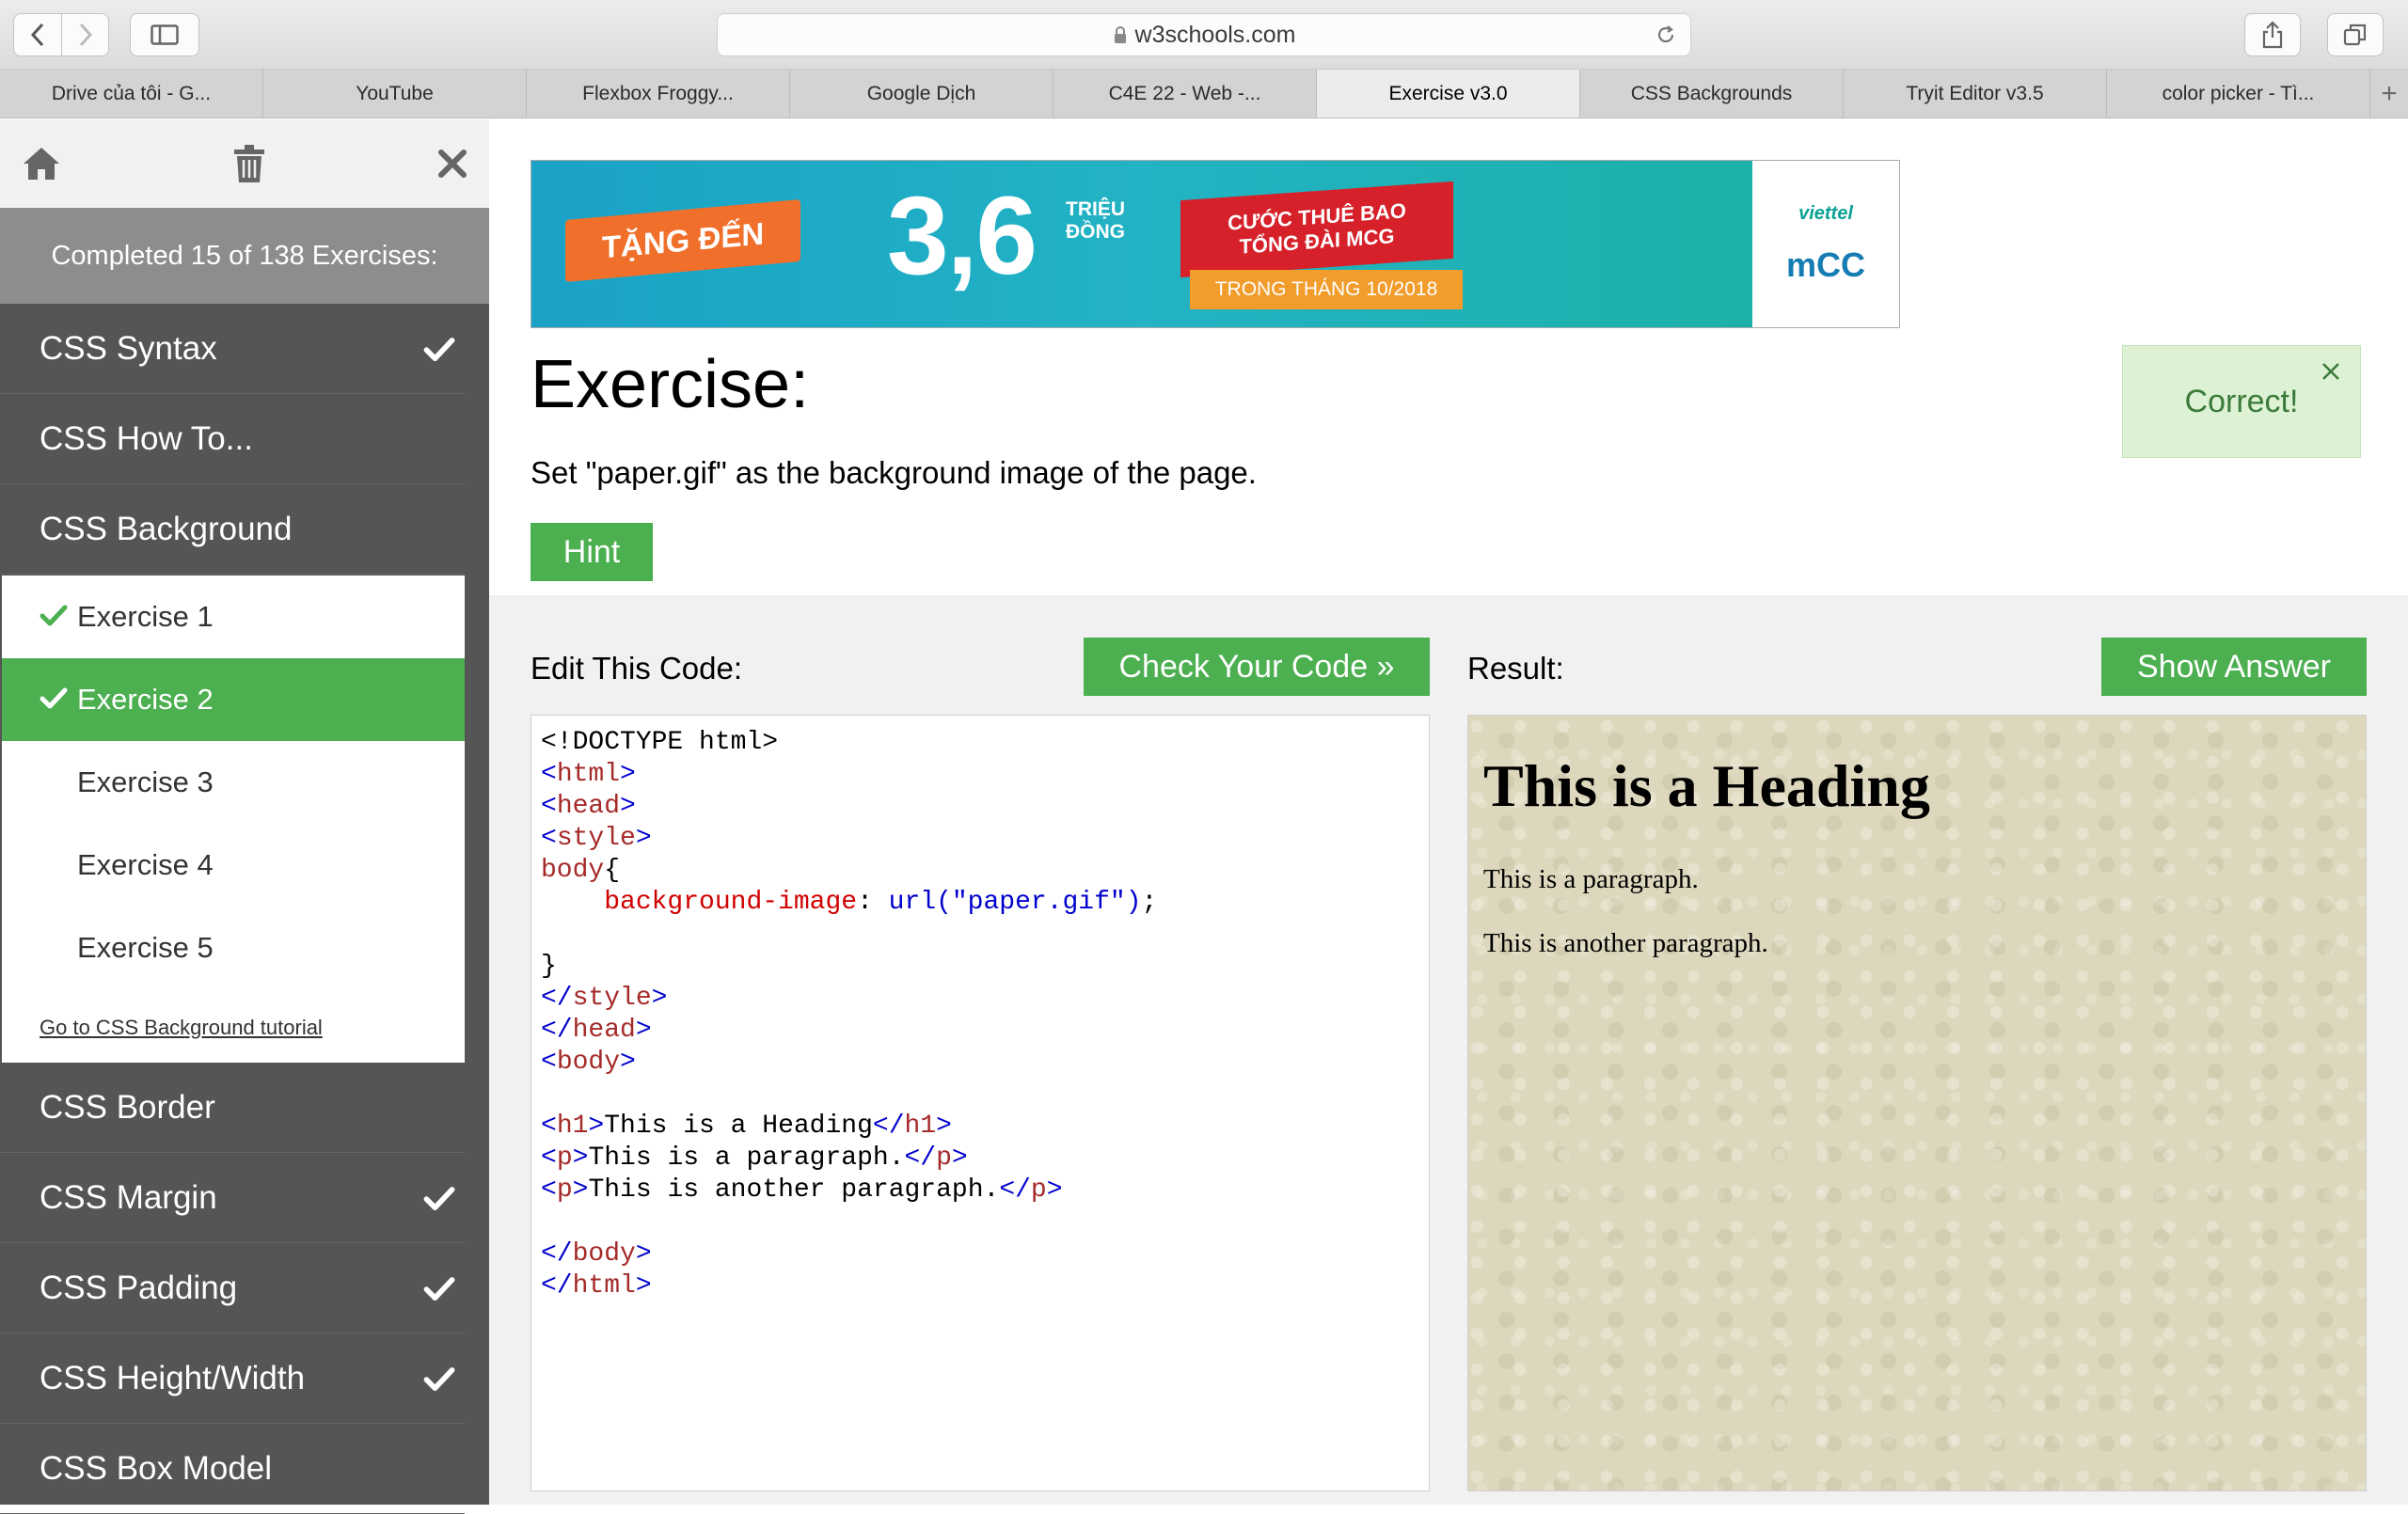  I want to click on tutorial-link: Go to CSS Background tutorial, so click(182, 1028).